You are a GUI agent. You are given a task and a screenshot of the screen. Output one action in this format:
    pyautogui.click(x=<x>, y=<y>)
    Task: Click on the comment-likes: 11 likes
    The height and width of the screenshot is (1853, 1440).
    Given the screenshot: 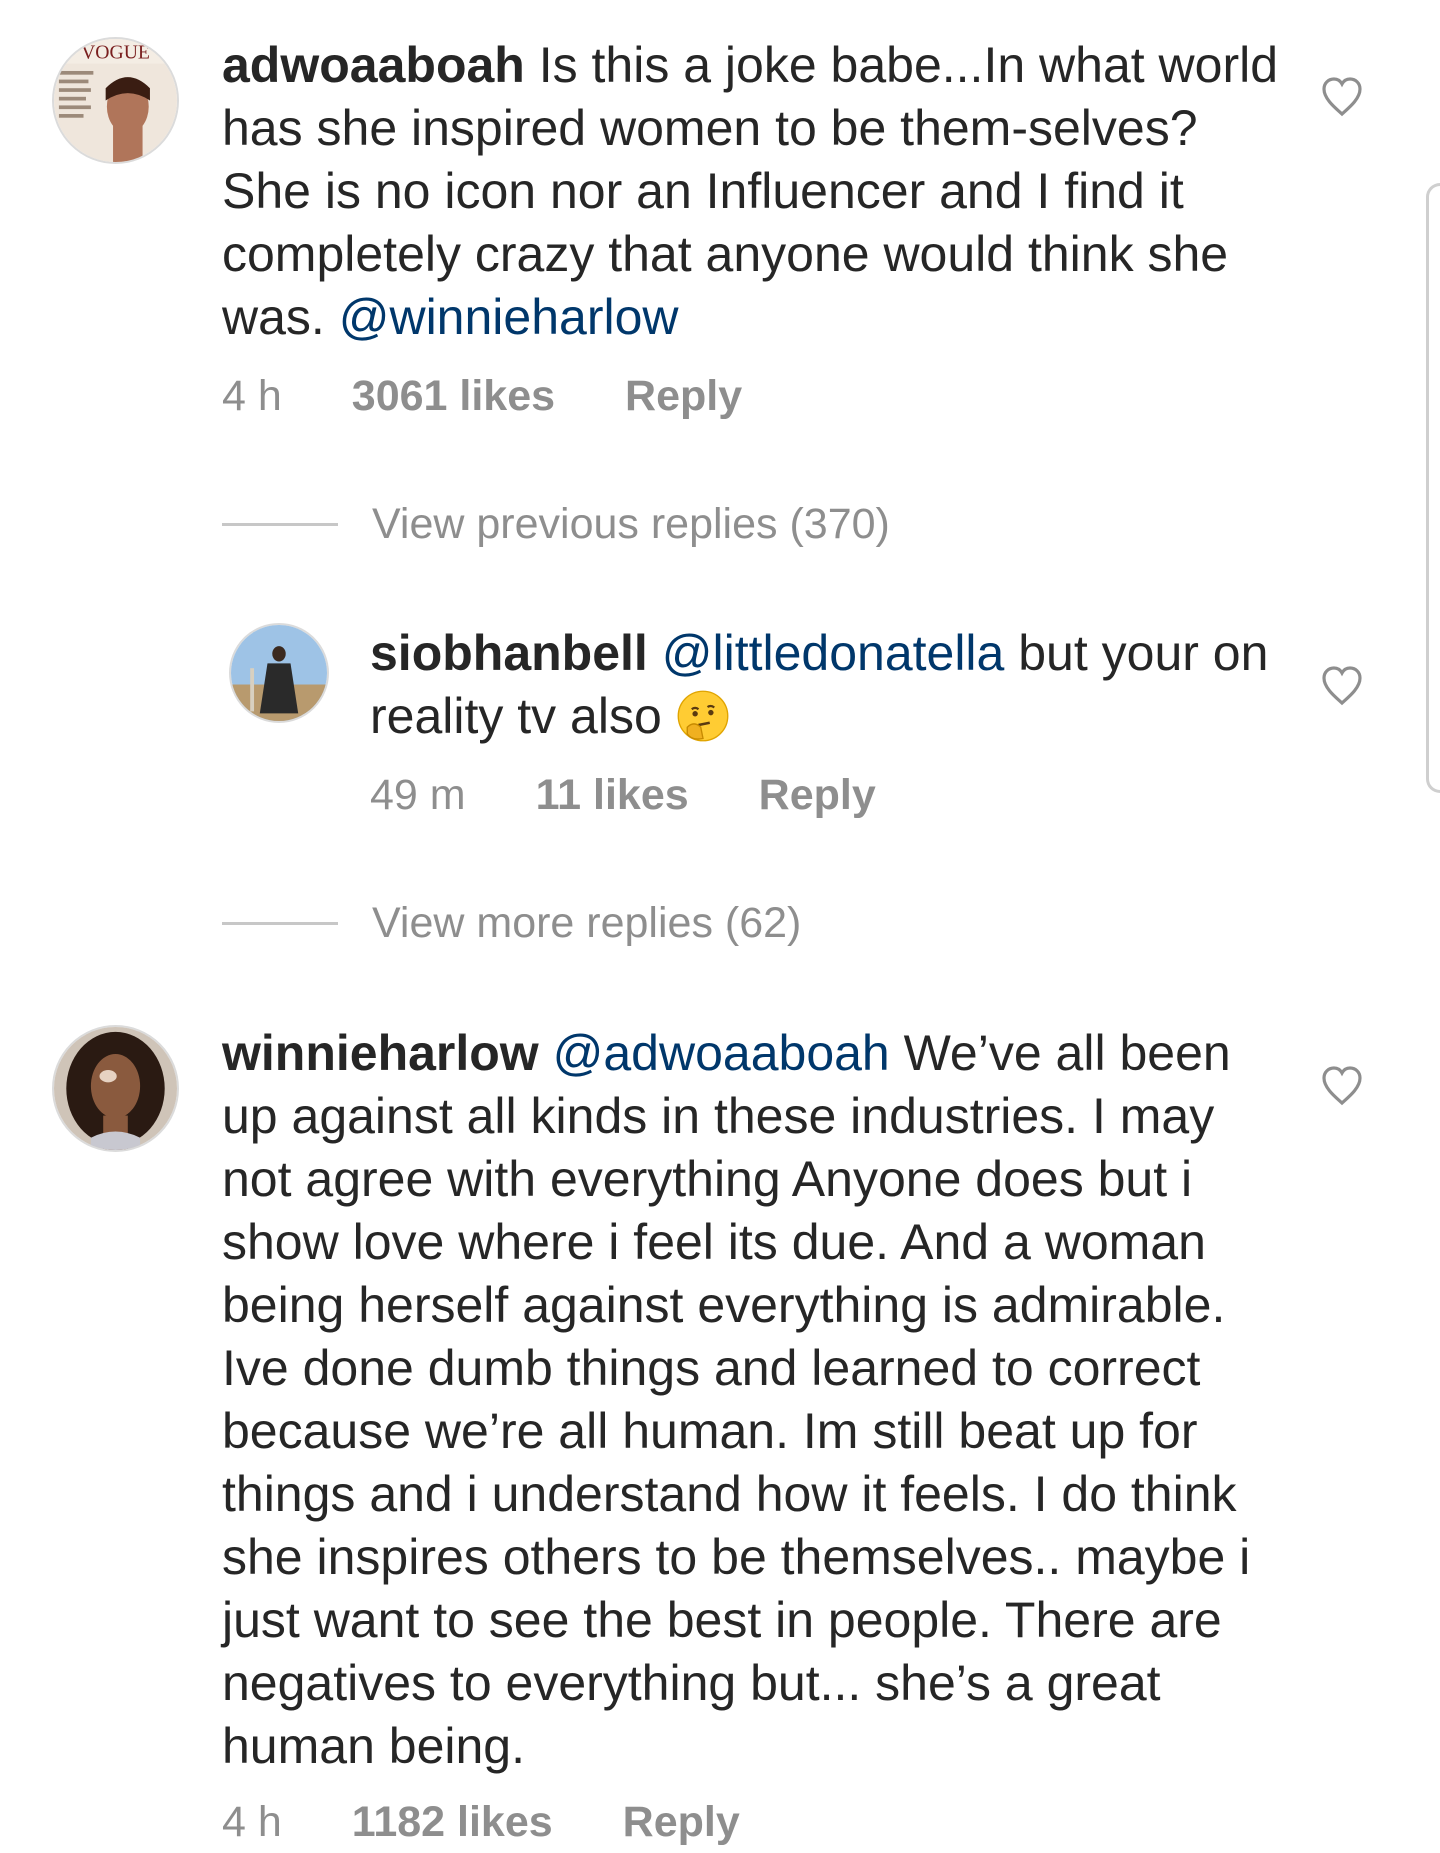 What is the action you would take?
    pyautogui.click(x=612, y=795)
    